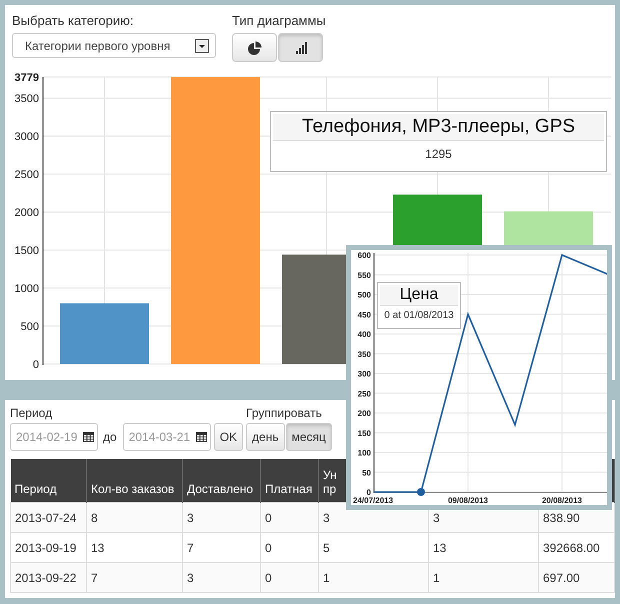 This screenshot has height=604, width=620. Describe the element at coordinates (366, 473) in the screenshot. I see `y-tick-label: 50` at that location.